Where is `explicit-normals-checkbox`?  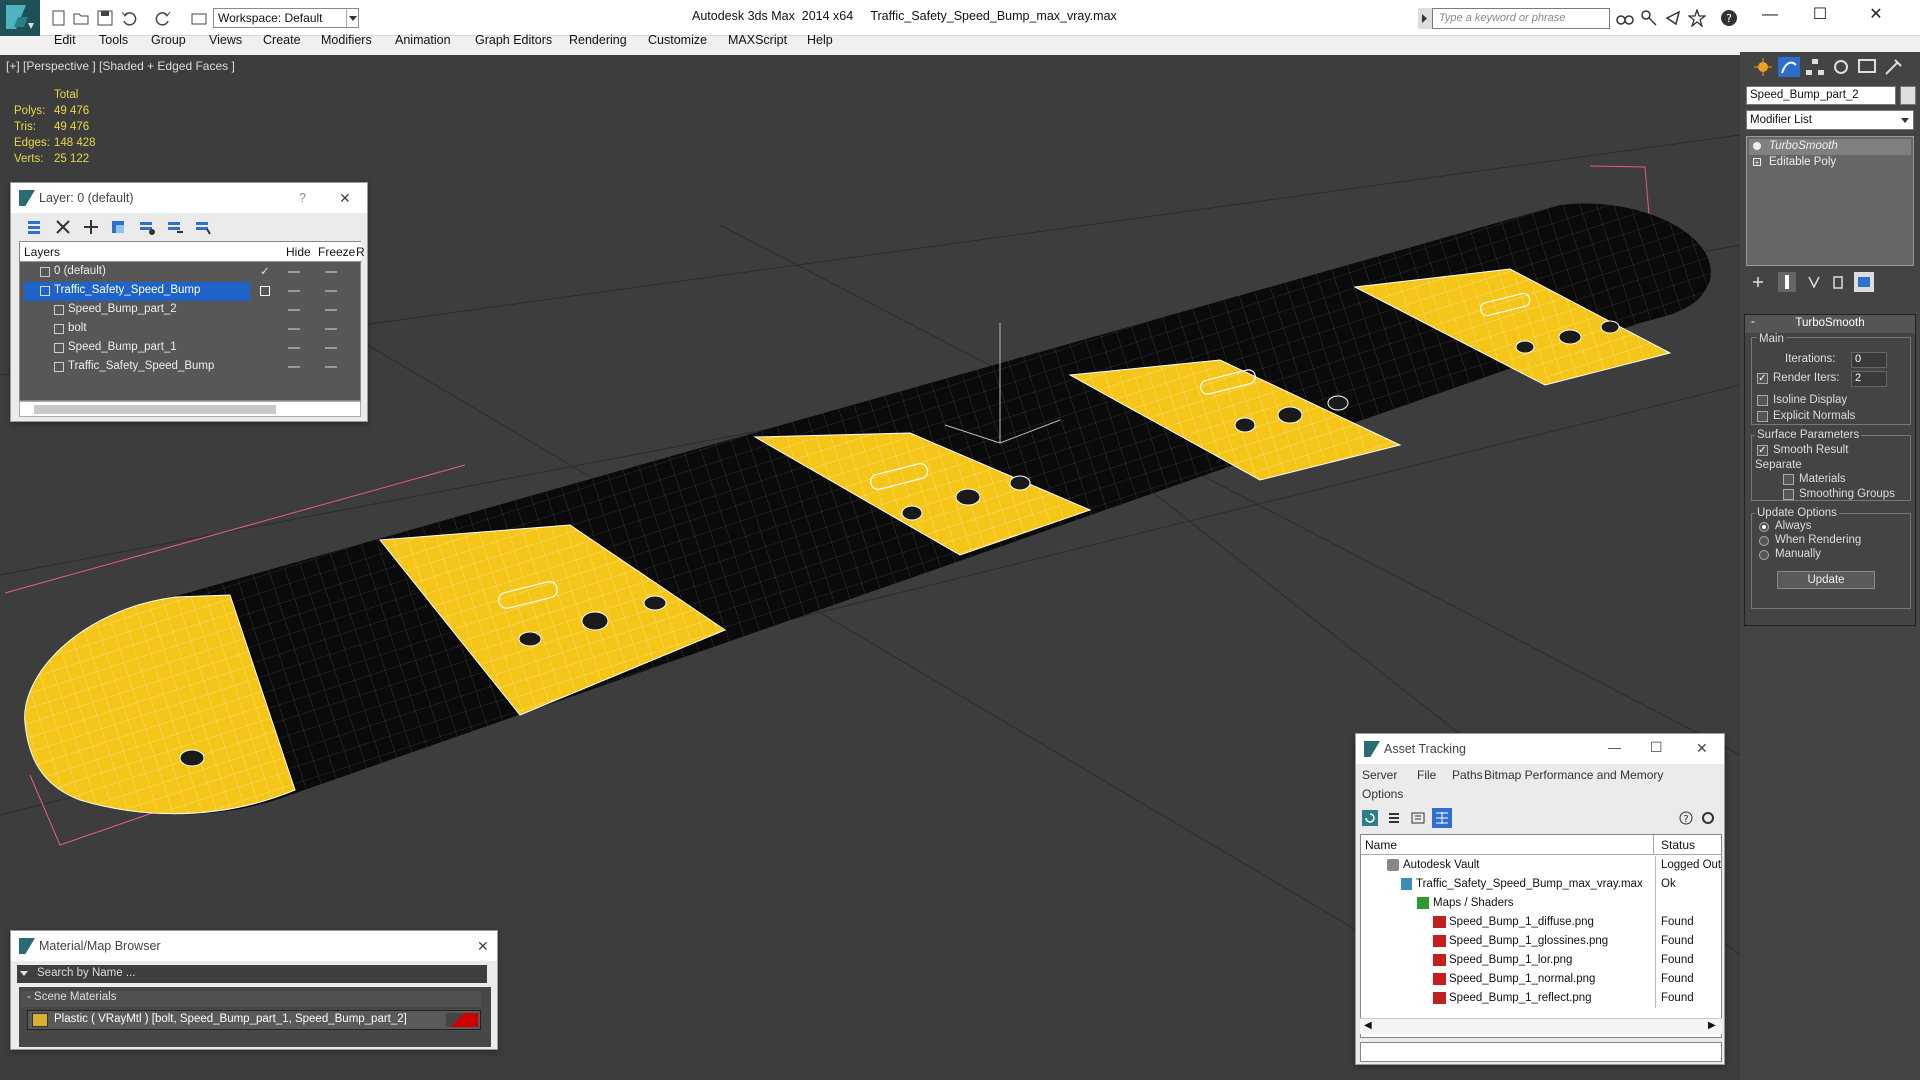 explicit-normals-checkbox is located at coordinates (1762, 416).